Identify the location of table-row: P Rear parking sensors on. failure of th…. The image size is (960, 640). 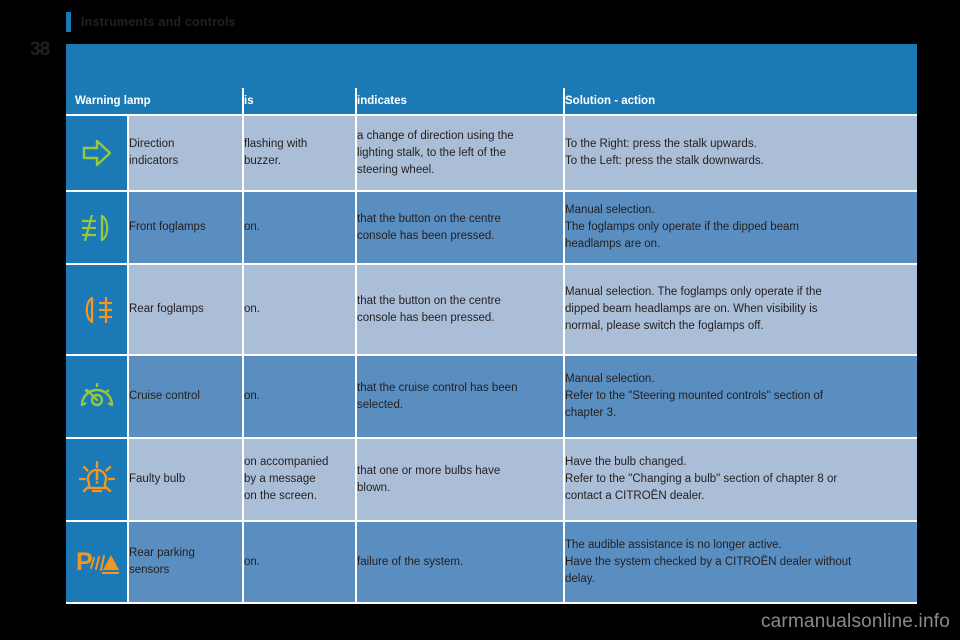
(492, 563).